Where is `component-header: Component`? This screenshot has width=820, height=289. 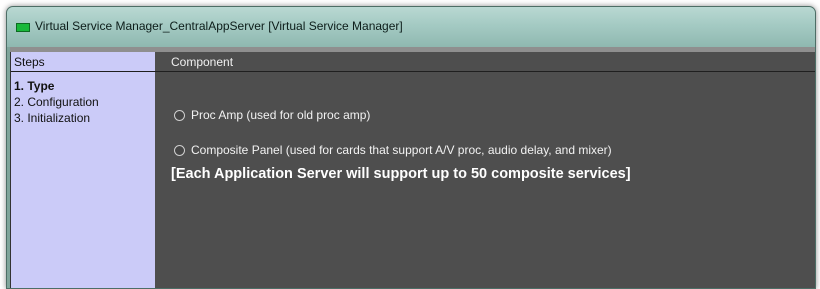
component-header: Component is located at coordinates (485, 62).